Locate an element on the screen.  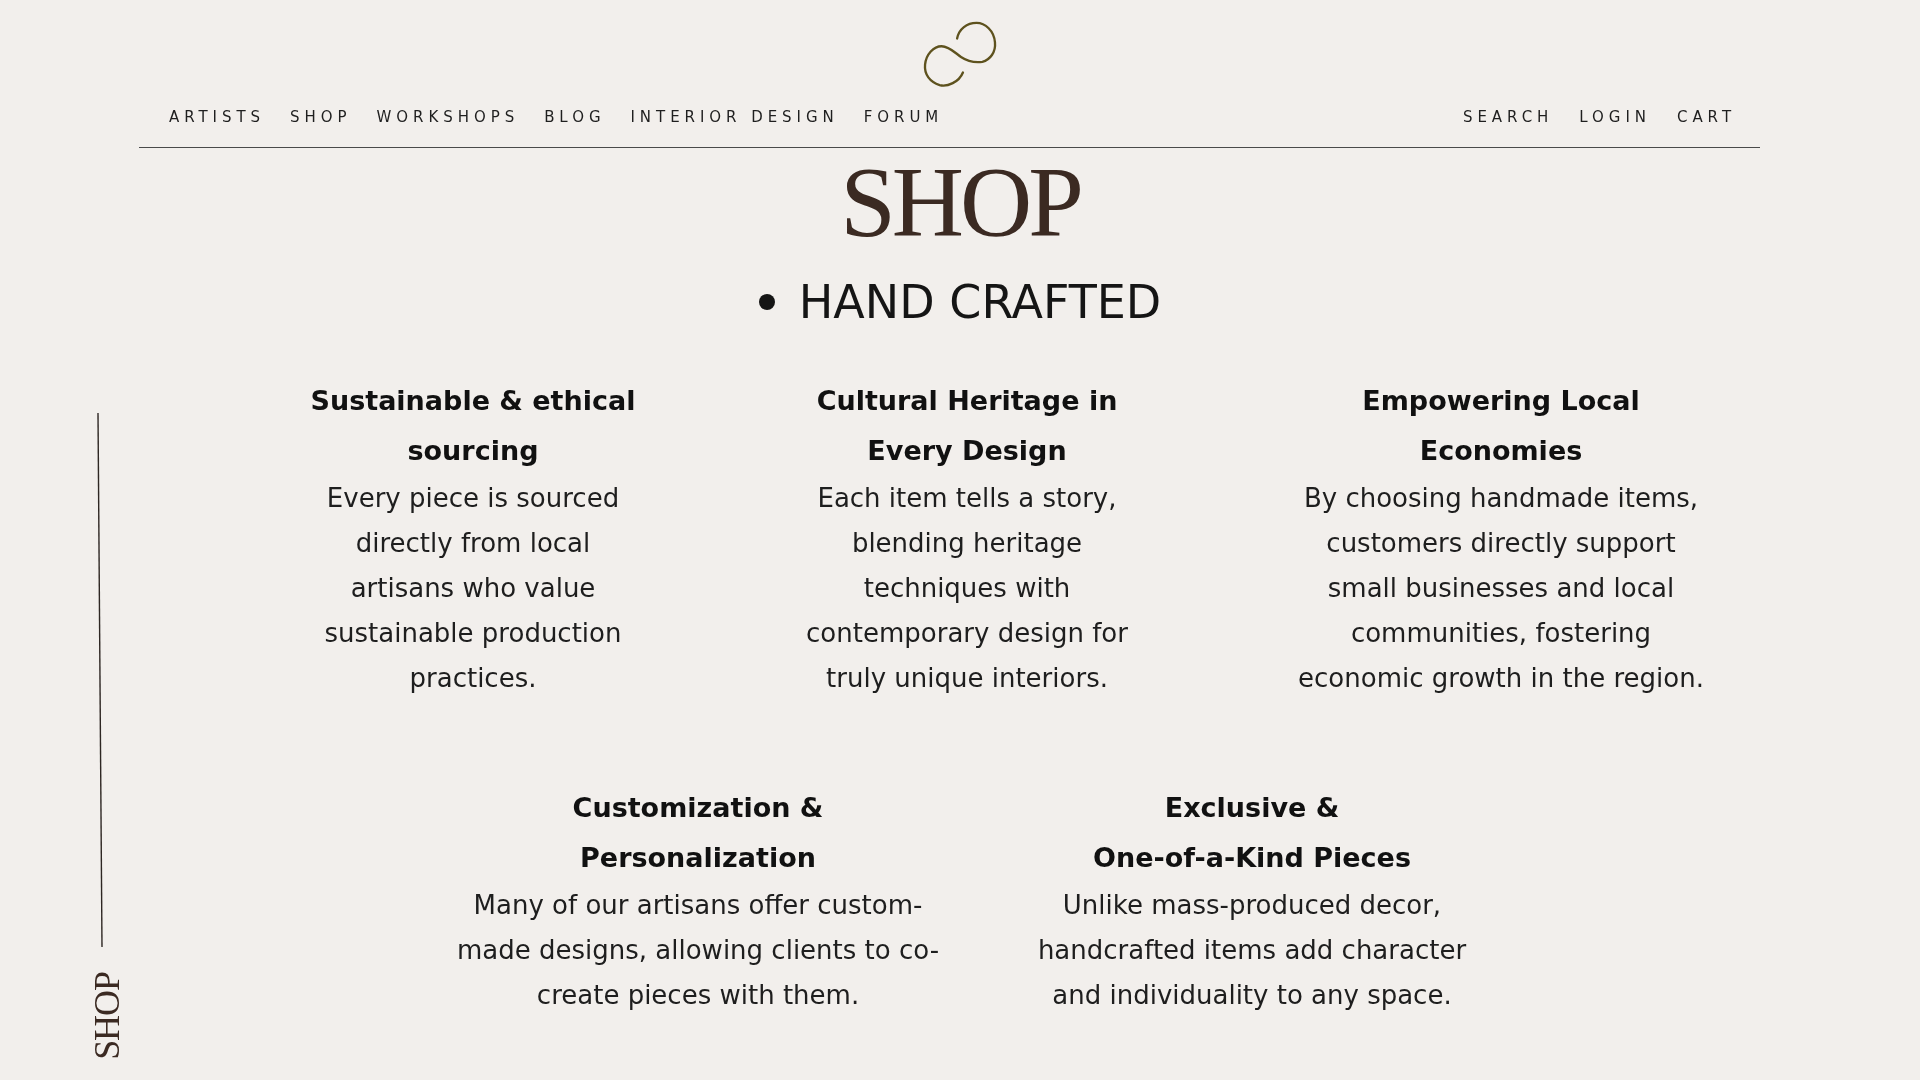
nav-link: CART is located at coordinates (1706, 117).